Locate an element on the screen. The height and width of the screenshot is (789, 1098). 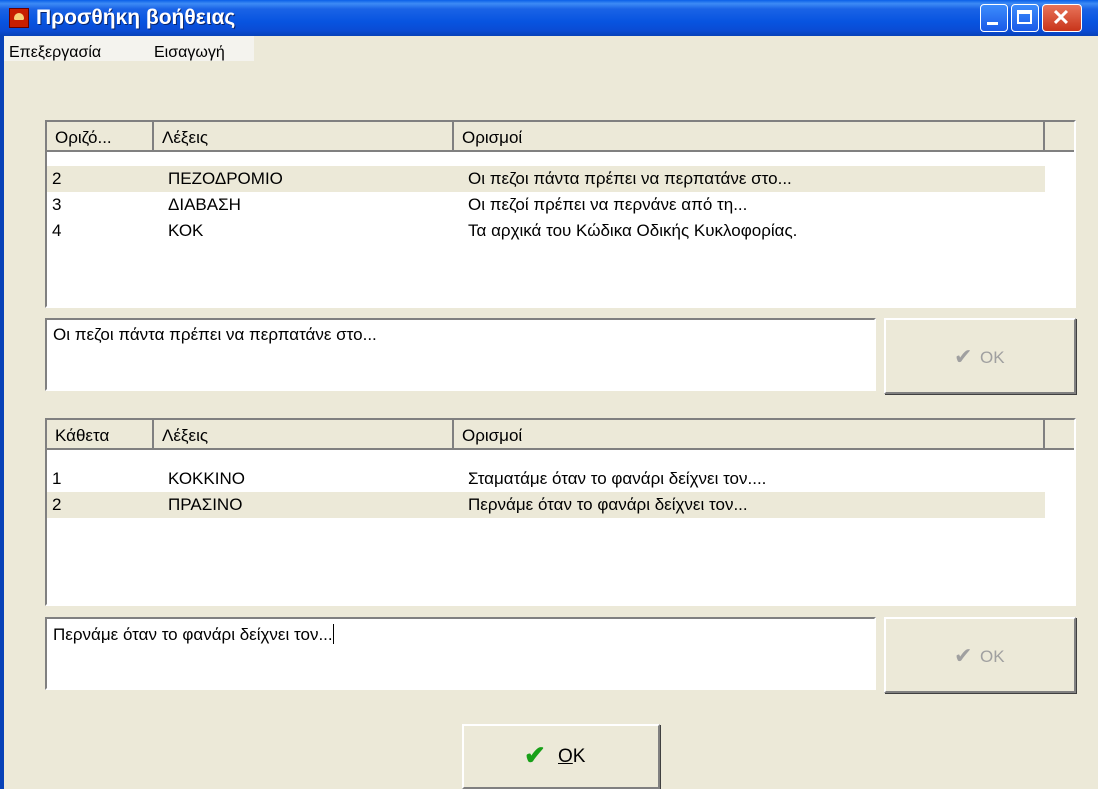
close-icon: ✕ is located at coordinates (1061, 17).